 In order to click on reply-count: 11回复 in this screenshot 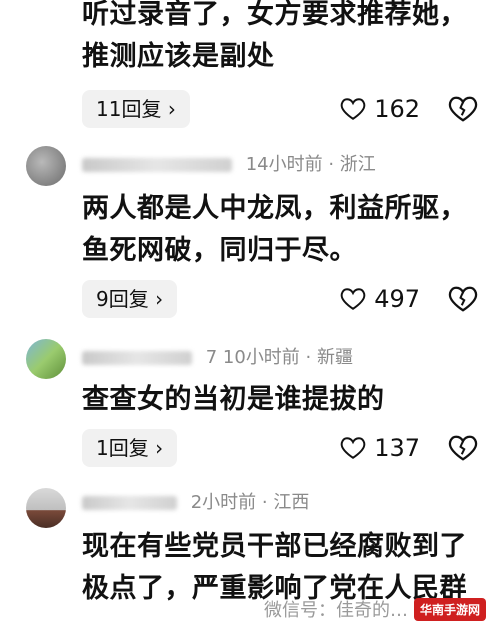, I will do `click(129, 109)`.